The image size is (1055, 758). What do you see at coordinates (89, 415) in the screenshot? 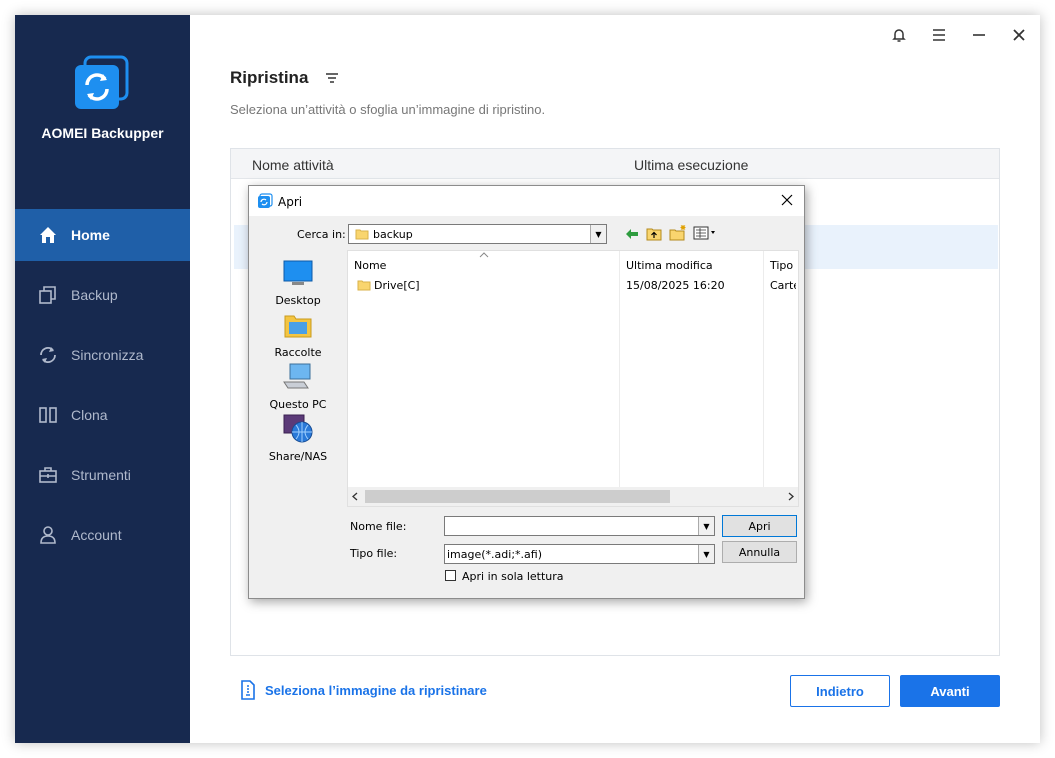
I see `sidebar-item-label: Clona` at bounding box center [89, 415].